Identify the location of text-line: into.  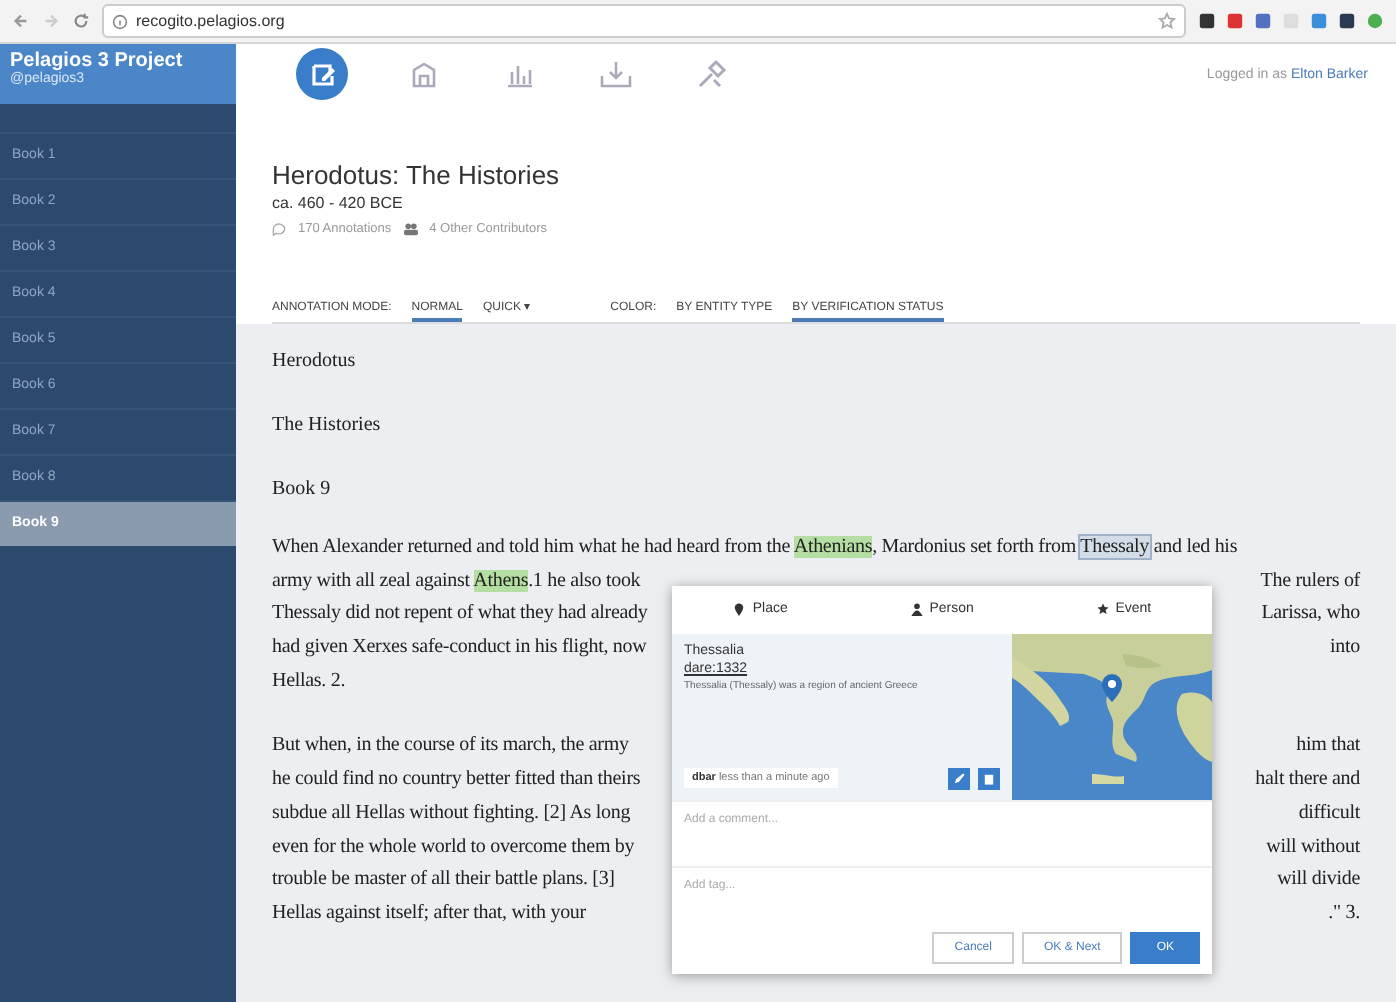
(1345, 648).